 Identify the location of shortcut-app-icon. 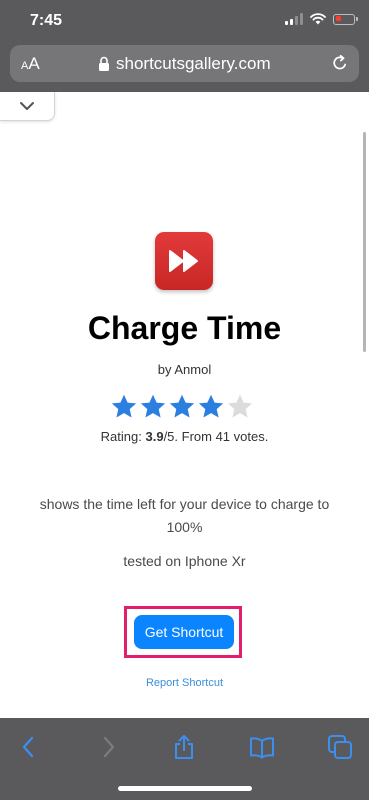
(184, 261).